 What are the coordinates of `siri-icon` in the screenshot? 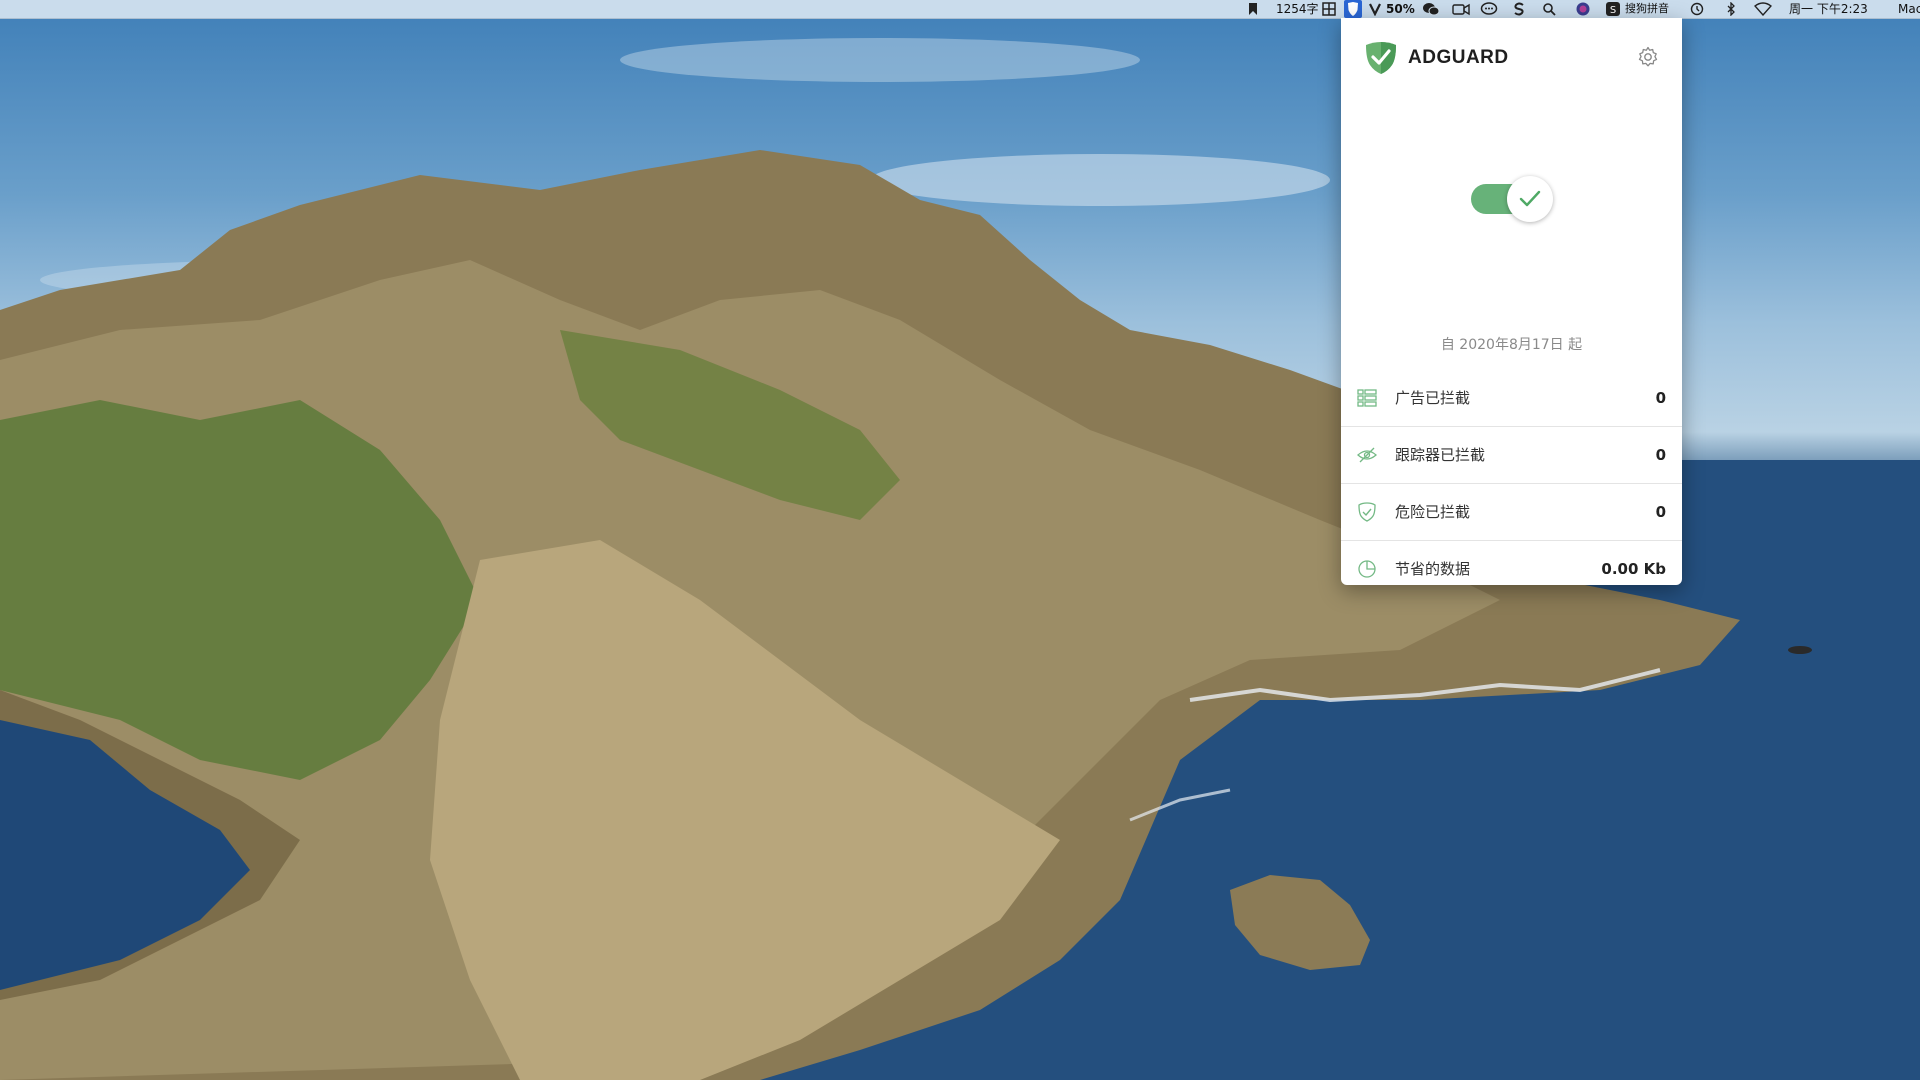 It's located at (1583, 9).